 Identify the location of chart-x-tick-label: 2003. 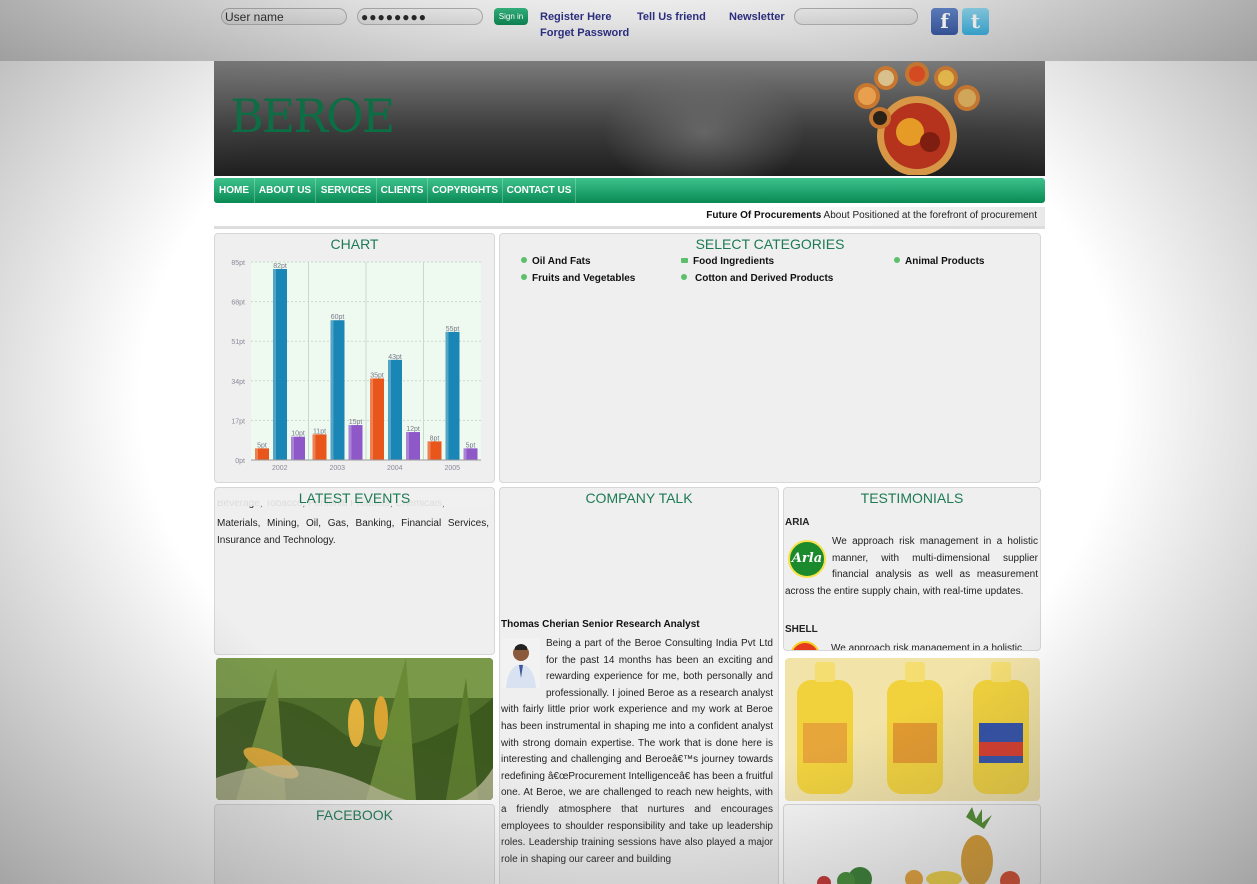
(337, 468).